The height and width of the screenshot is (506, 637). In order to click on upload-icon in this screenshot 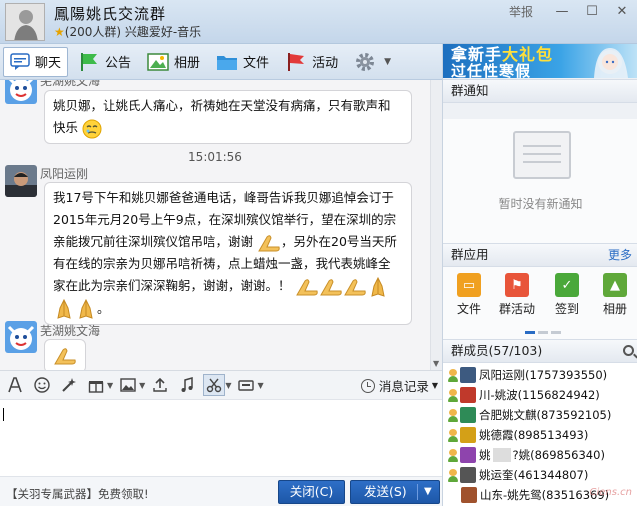, I will do `click(160, 385)`.